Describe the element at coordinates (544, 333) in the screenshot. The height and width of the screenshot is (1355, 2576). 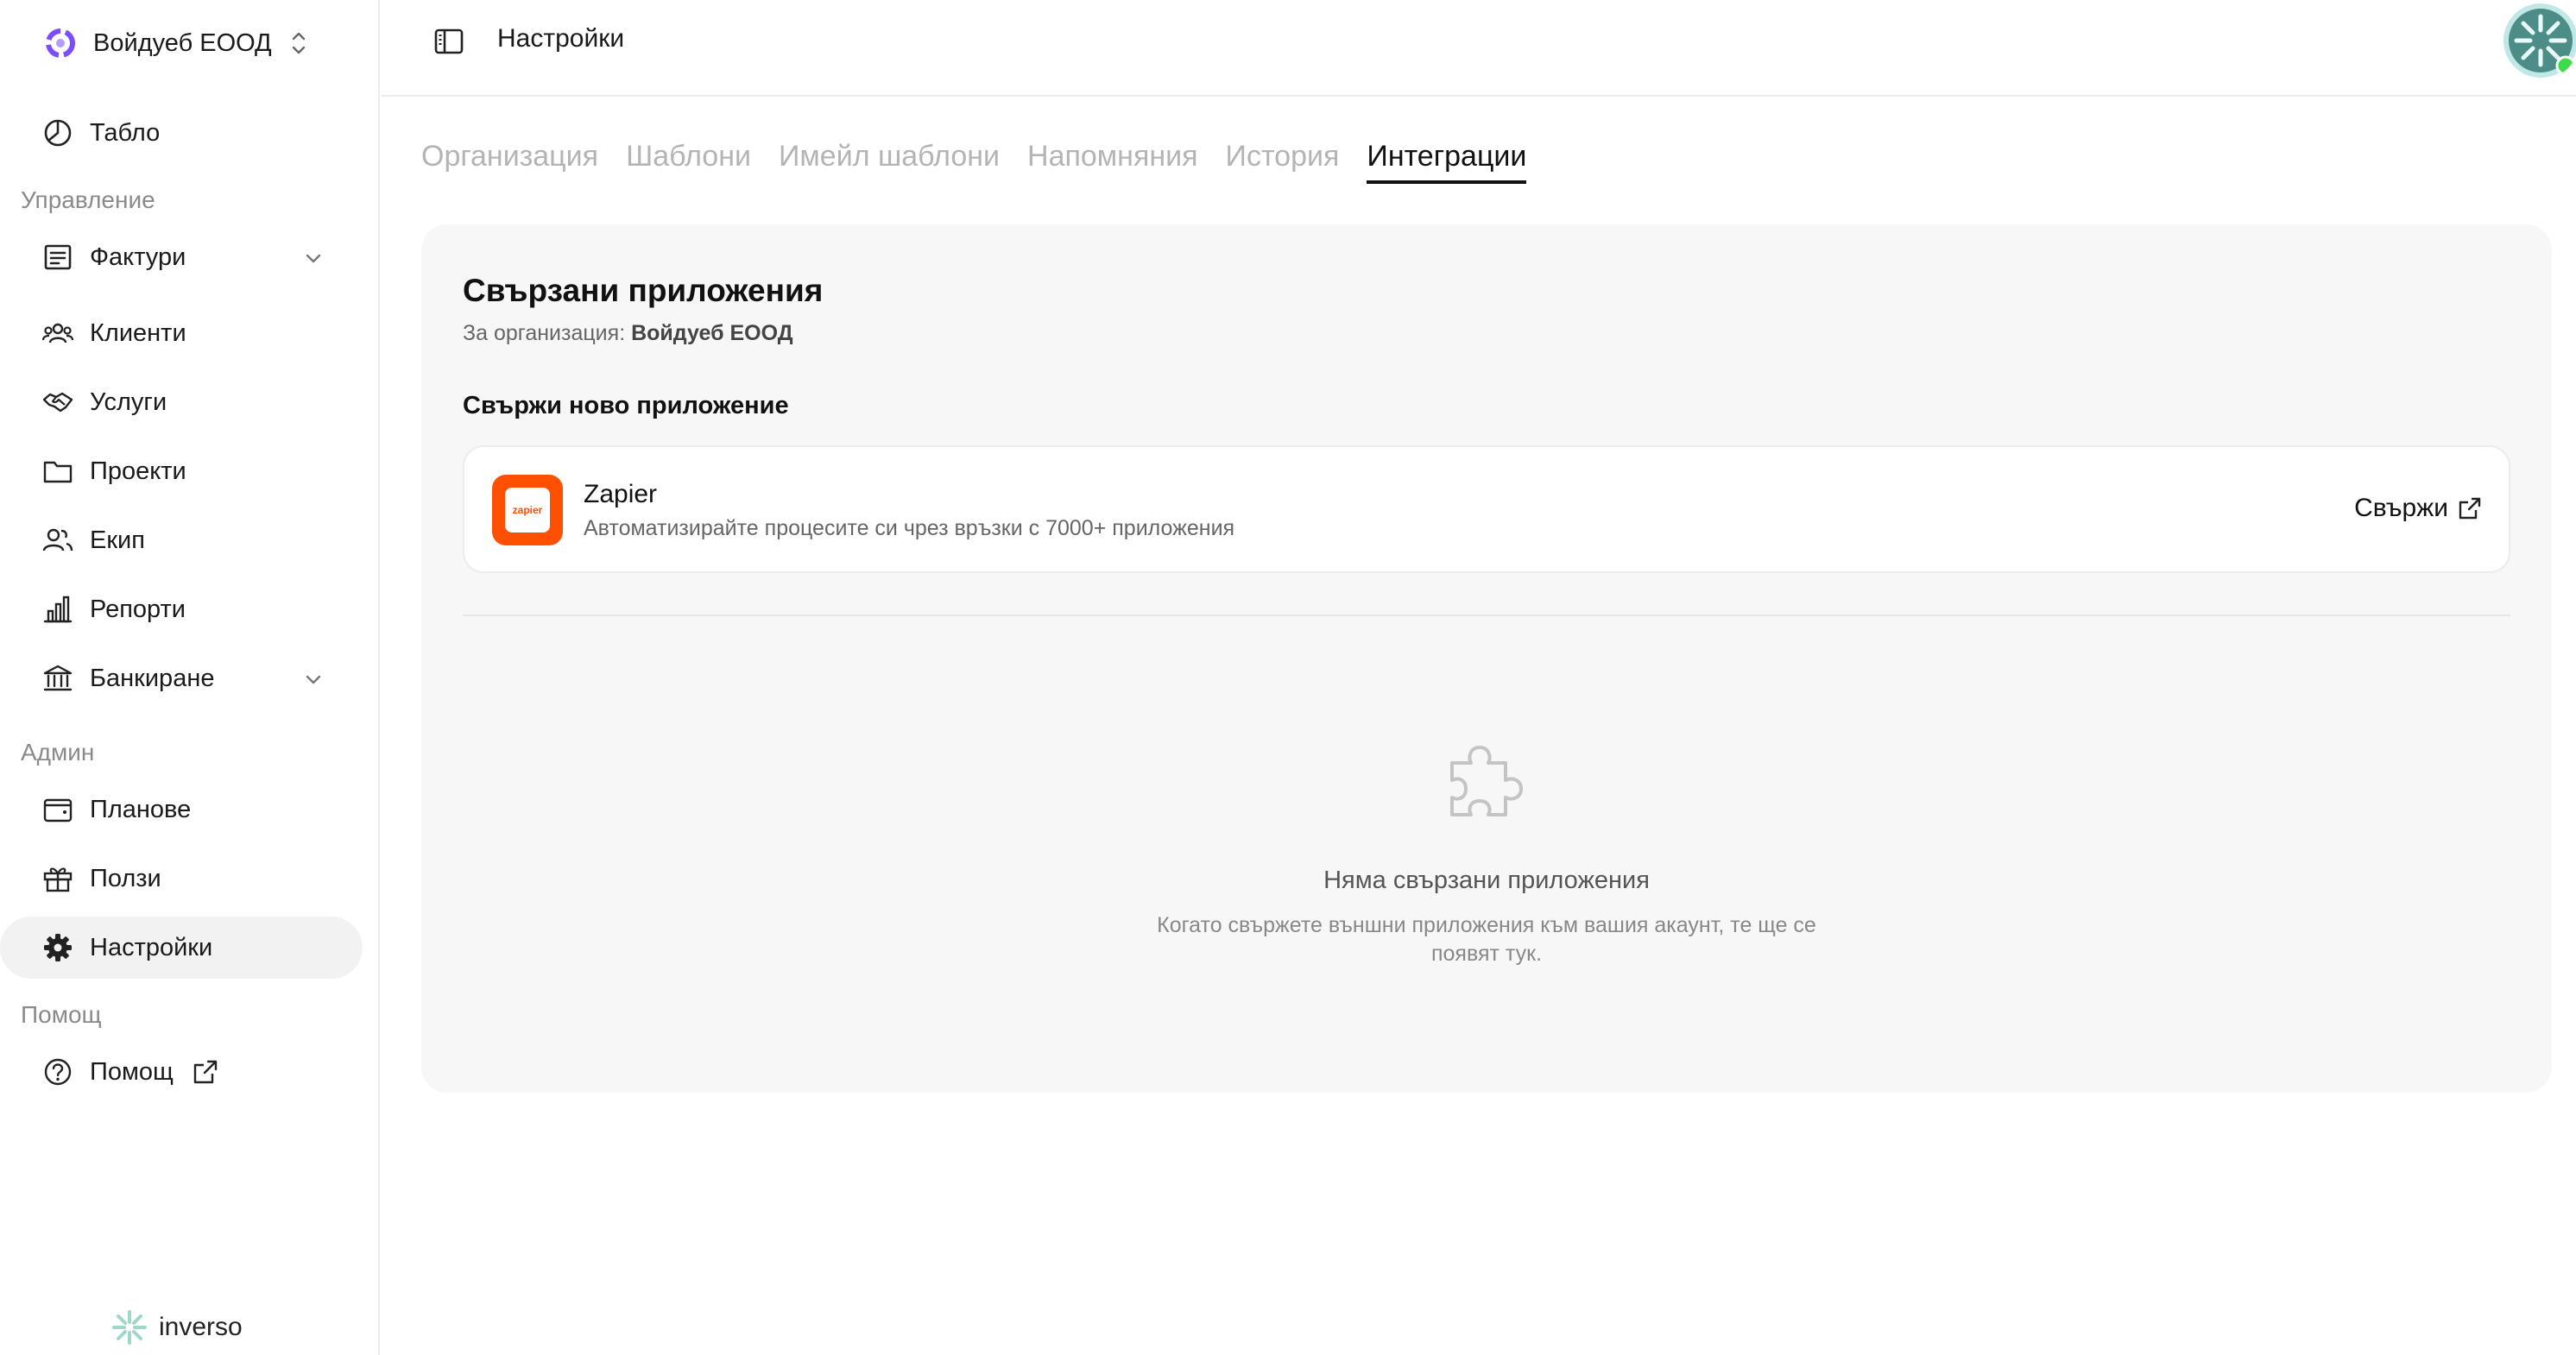
I see `subtitle-prefix: За организация:` at that location.